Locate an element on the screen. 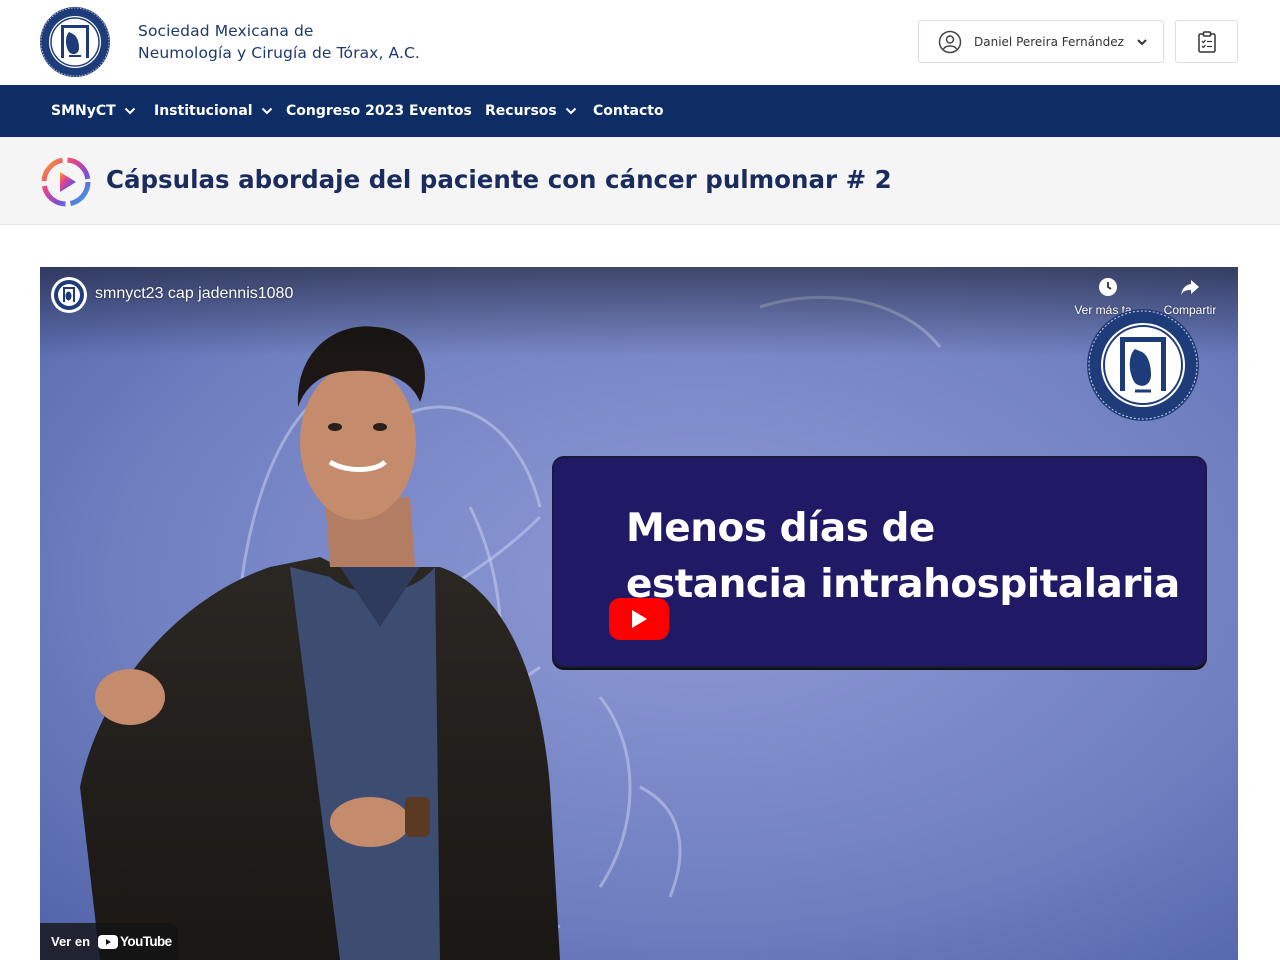 This screenshot has height=960, width=1280. channel-avatar is located at coordinates (69, 295).